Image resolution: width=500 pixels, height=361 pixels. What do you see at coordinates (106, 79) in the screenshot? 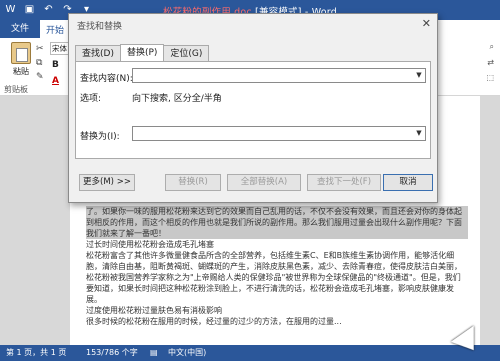
I see `find-label: 查找内容(N):` at bounding box center [106, 79].